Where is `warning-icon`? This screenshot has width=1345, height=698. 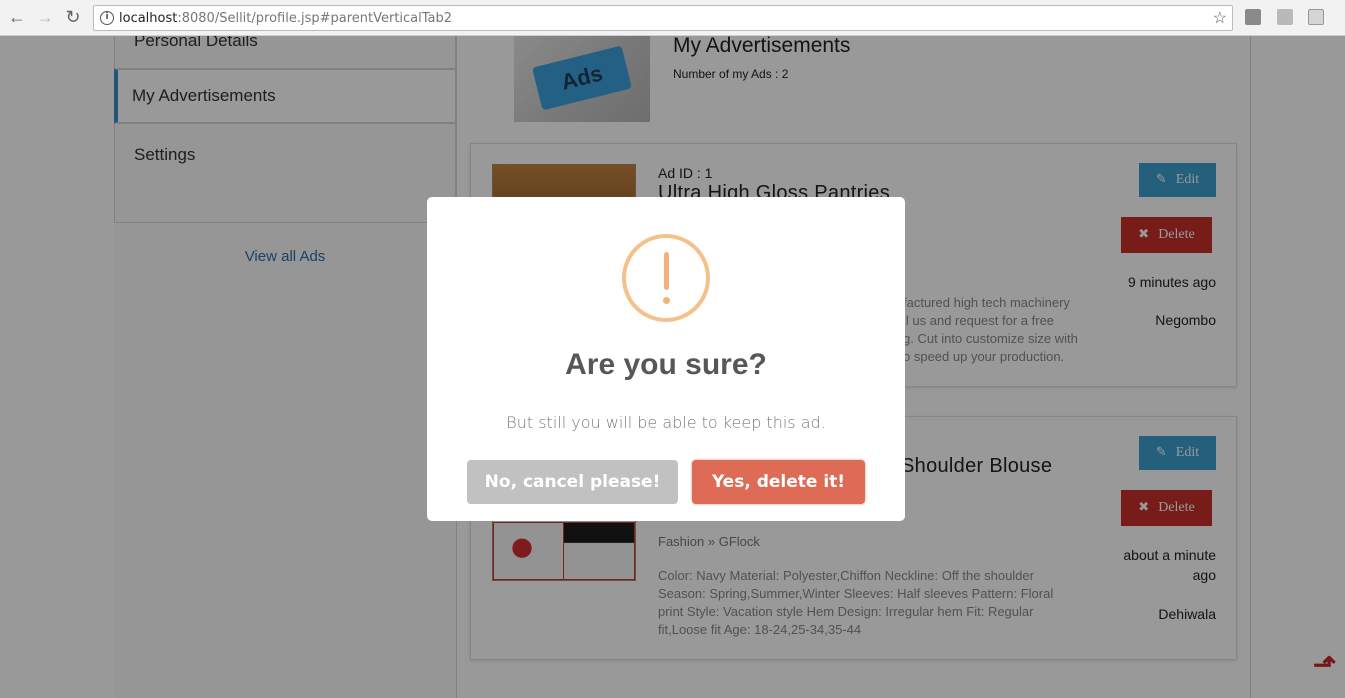 warning-icon is located at coordinates (666, 278).